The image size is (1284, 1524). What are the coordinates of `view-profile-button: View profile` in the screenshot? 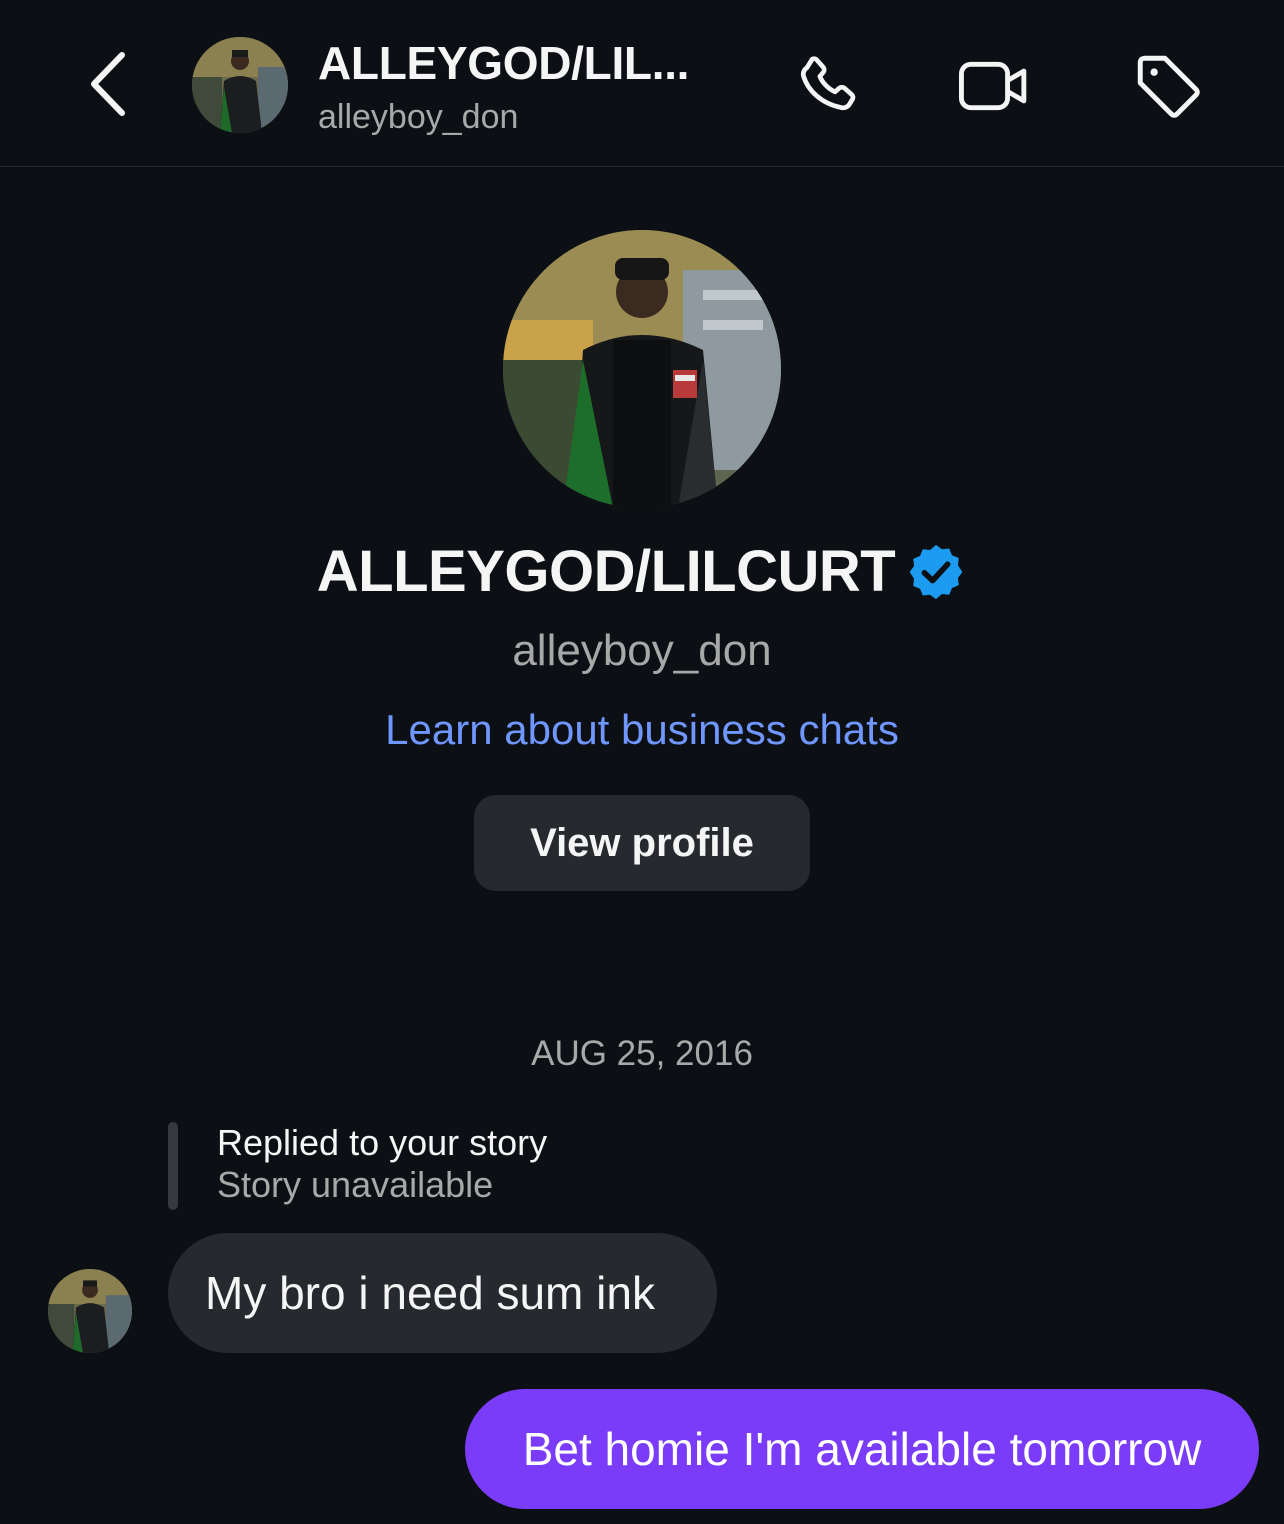 It's located at (642, 843).